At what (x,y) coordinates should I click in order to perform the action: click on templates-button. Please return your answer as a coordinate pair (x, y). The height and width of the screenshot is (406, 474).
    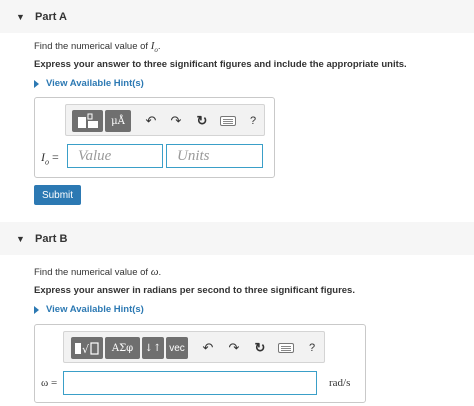
    Looking at the image, I should click on (87, 121).